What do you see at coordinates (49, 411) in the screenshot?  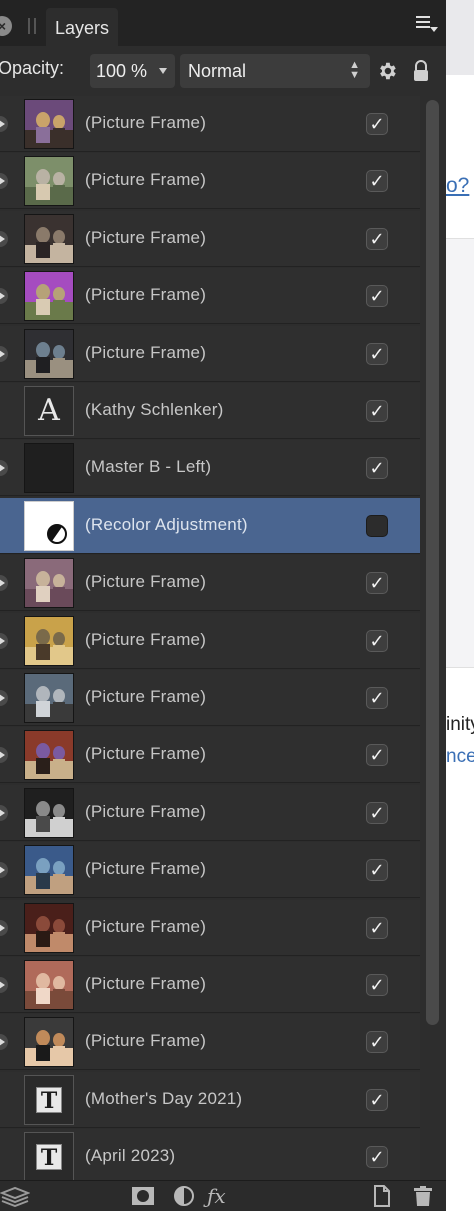 I see `text-layer-thumbnail: A` at bounding box center [49, 411].